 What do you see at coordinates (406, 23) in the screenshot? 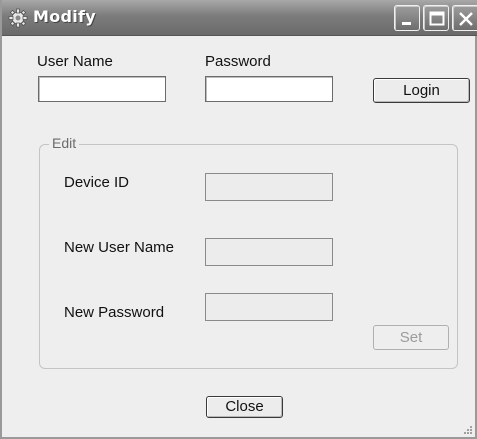
I see `minimize-icon` at bounding box center [406, 23].